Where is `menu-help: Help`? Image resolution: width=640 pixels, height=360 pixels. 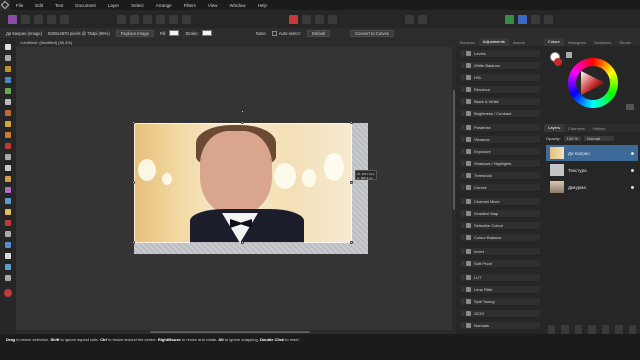
menu-help: Help is located at coordinates (262, 5).